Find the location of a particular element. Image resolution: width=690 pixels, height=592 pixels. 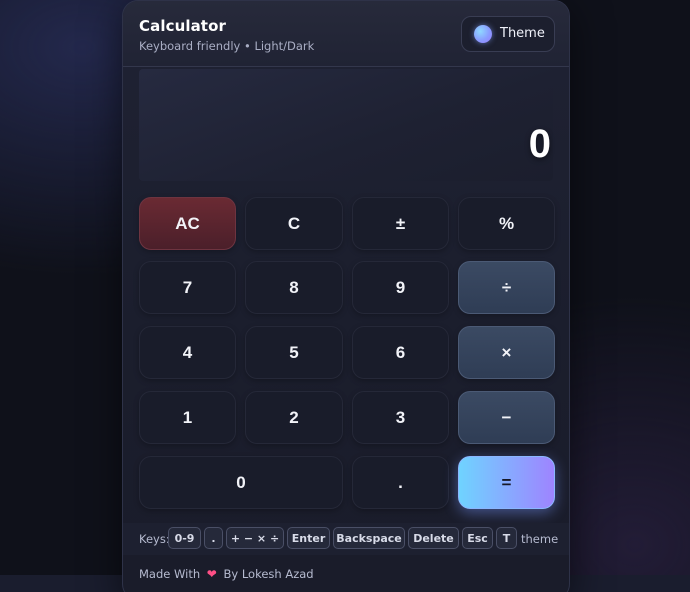

made-with-text: Made With is located at coordinates (170, 574).